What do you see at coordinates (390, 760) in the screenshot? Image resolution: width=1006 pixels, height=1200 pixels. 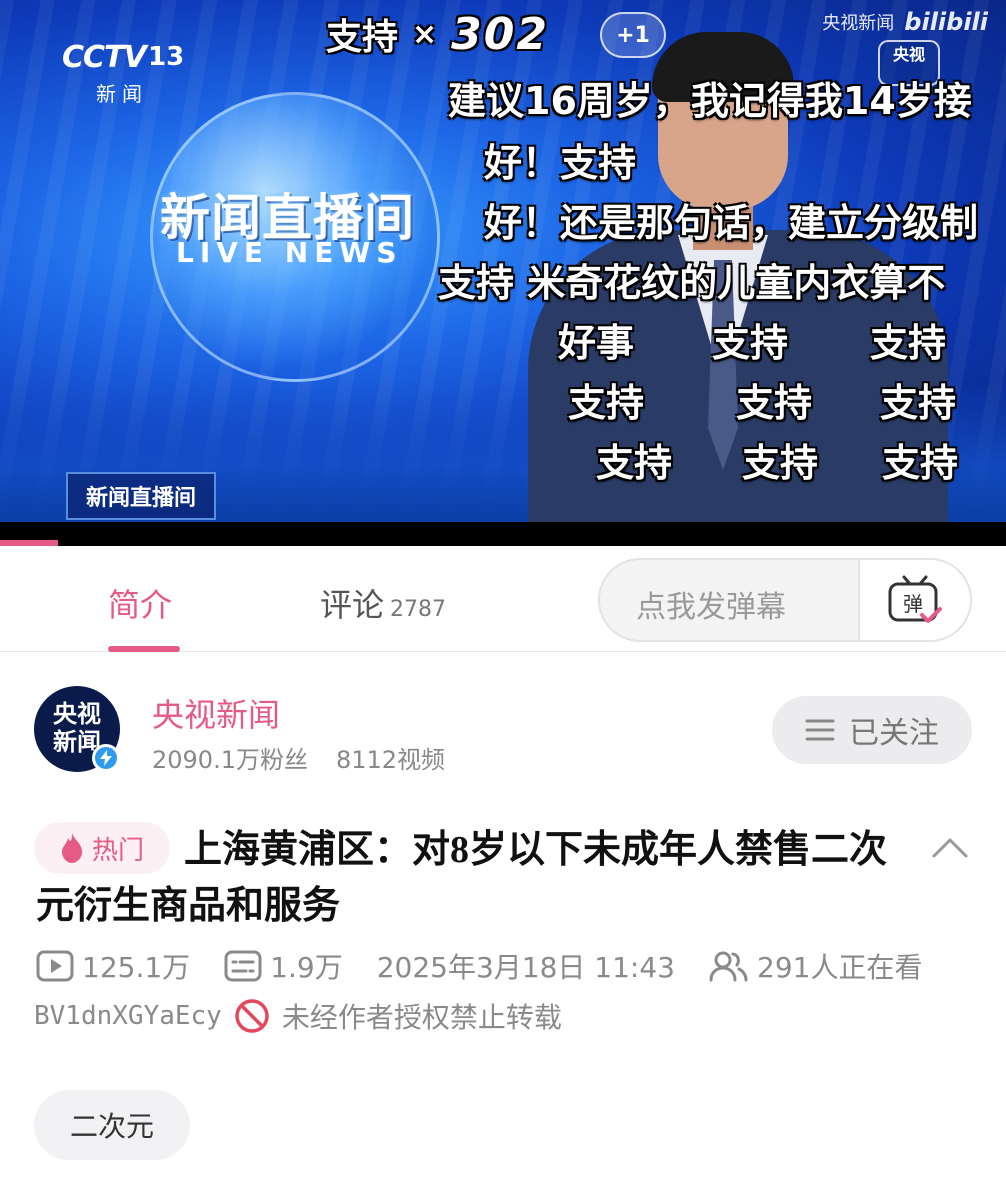 I see `video-count: 8112视频` at bounding box center [390, 760].